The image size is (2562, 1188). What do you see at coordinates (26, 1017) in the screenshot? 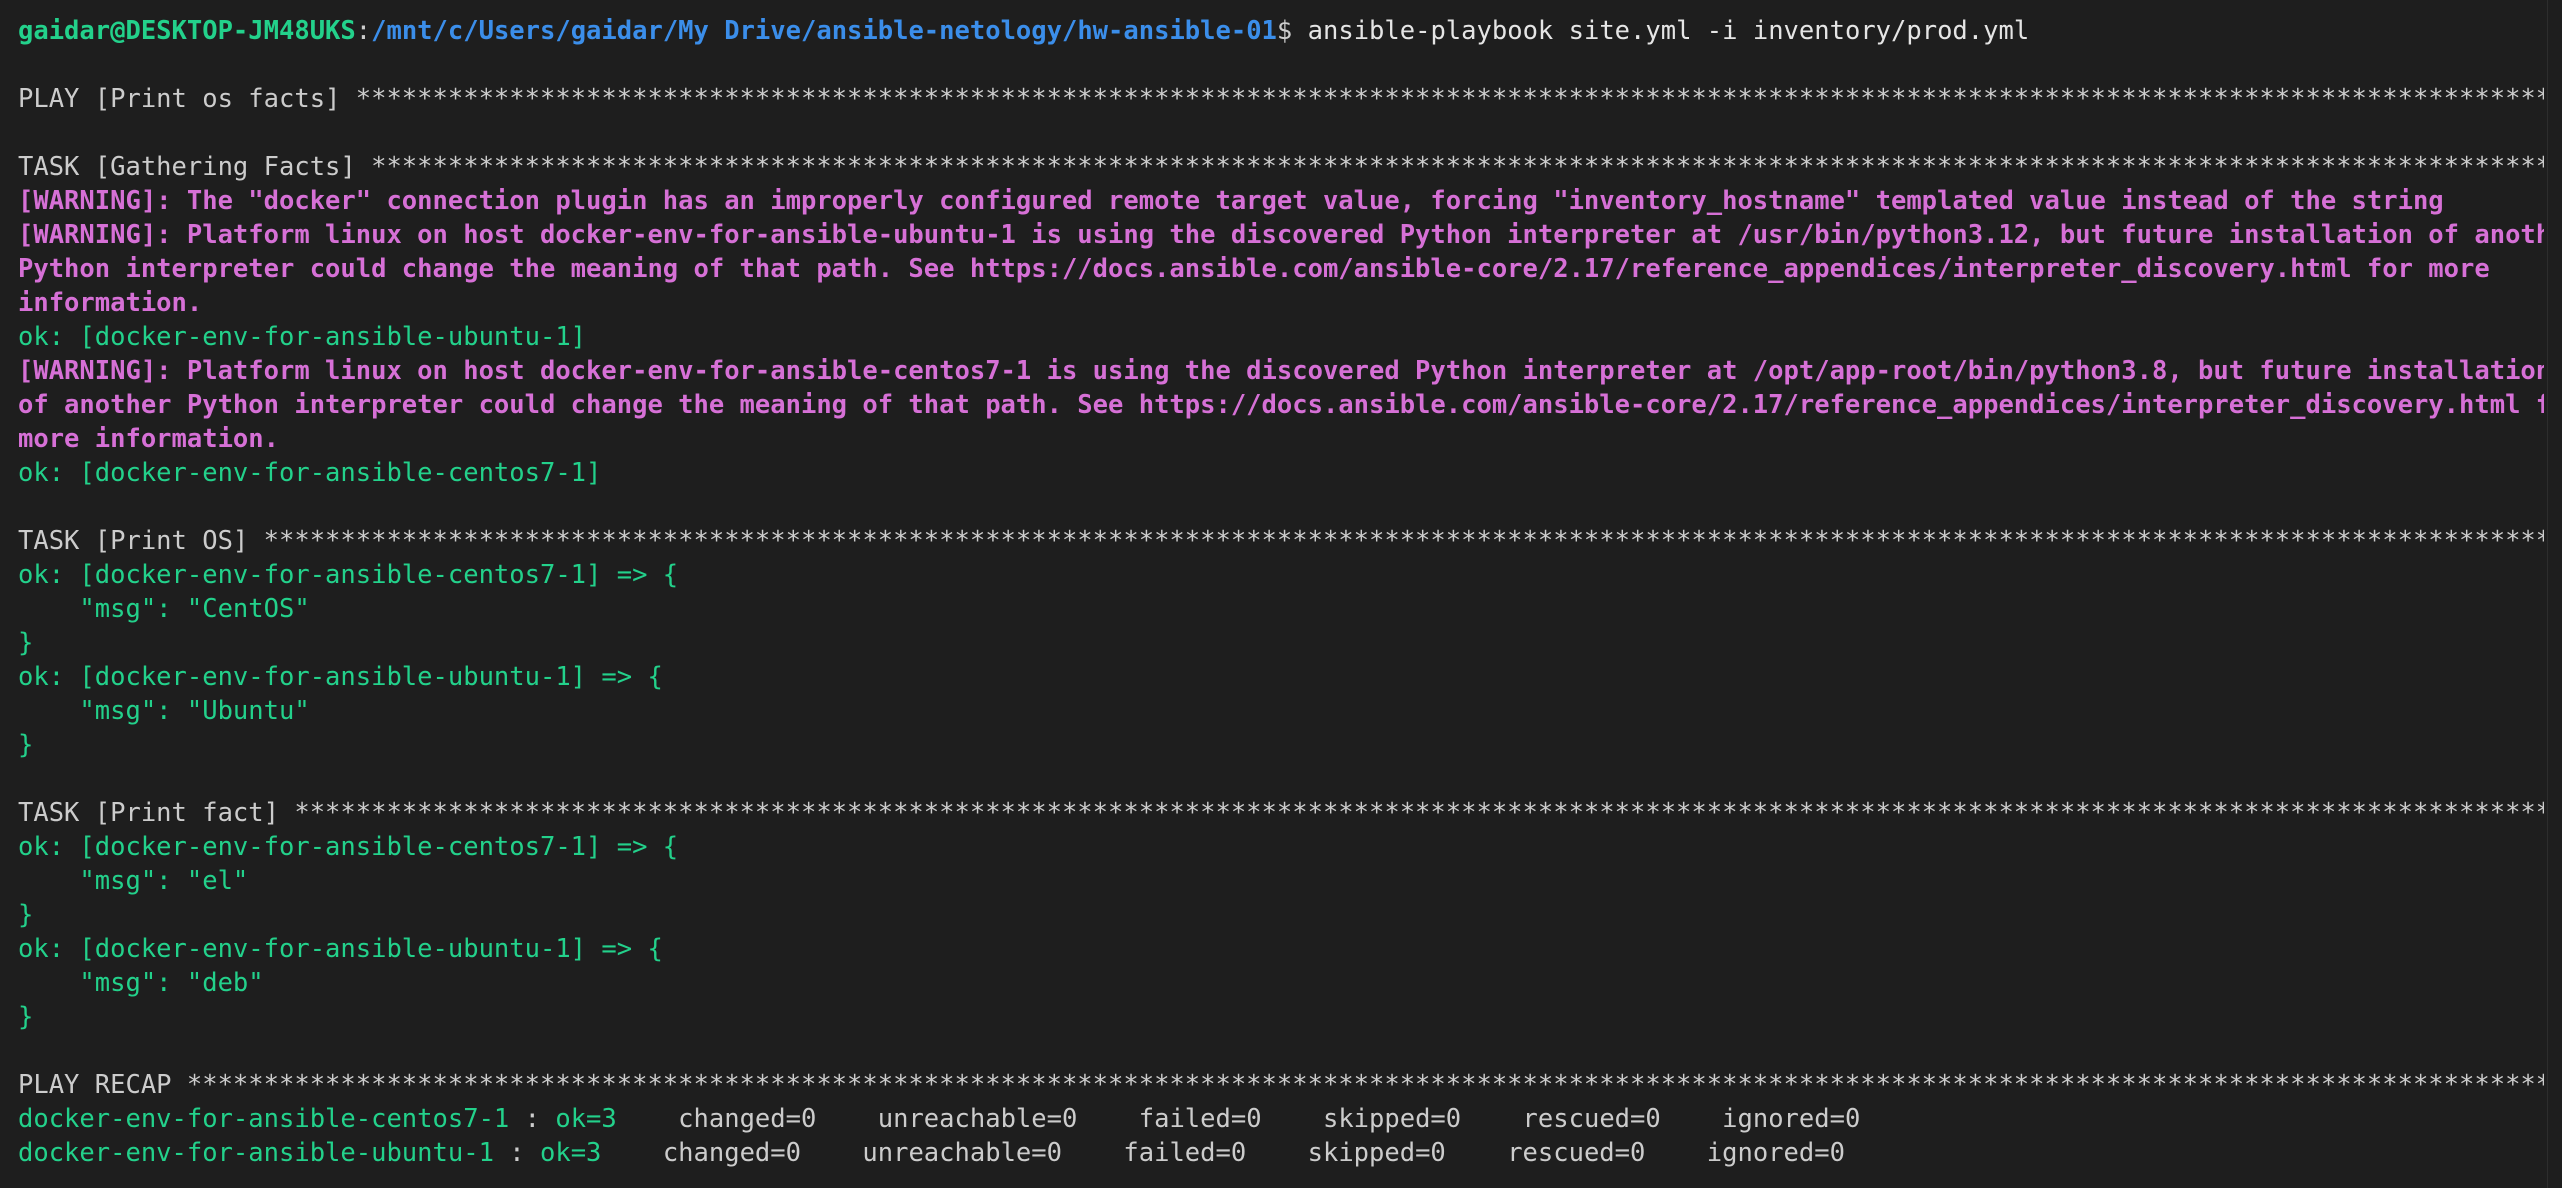
I see `print-fact-ubuntu-close: }` at bounding box center [26, 1017].